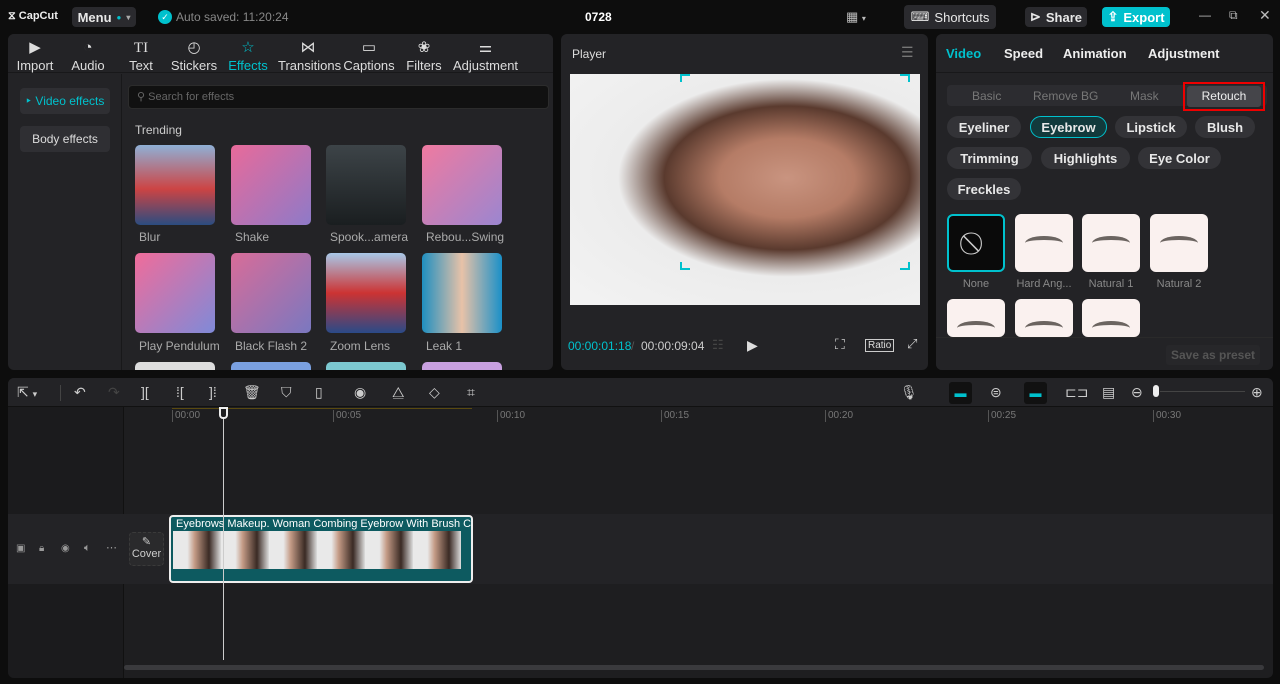  I want to click on effect-thumb-leak, so click(462, 293).